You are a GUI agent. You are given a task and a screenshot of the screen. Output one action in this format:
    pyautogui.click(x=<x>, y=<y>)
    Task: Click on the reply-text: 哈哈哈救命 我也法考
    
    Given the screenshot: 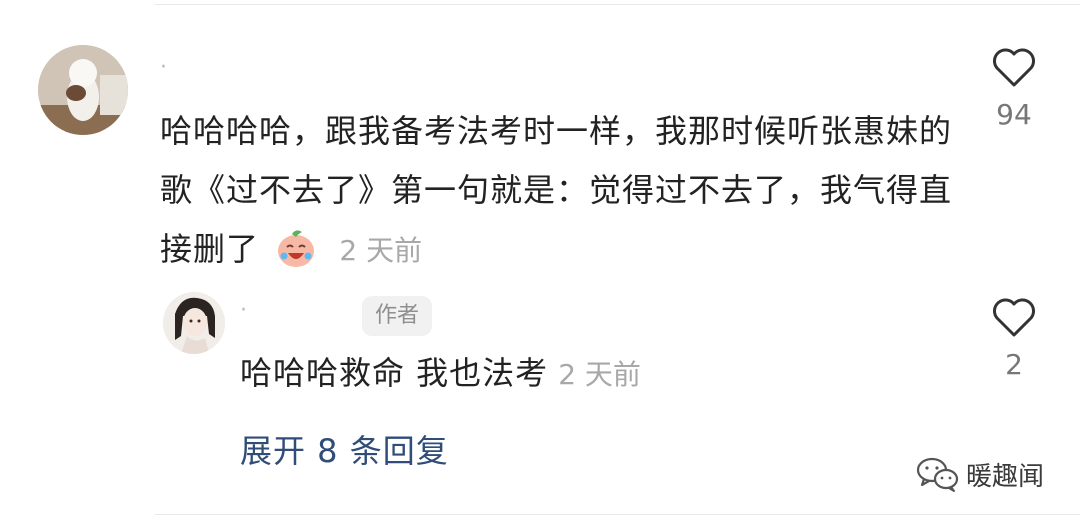 What is the action you would take?
    pyautogui.click(x=394, y=373)
    